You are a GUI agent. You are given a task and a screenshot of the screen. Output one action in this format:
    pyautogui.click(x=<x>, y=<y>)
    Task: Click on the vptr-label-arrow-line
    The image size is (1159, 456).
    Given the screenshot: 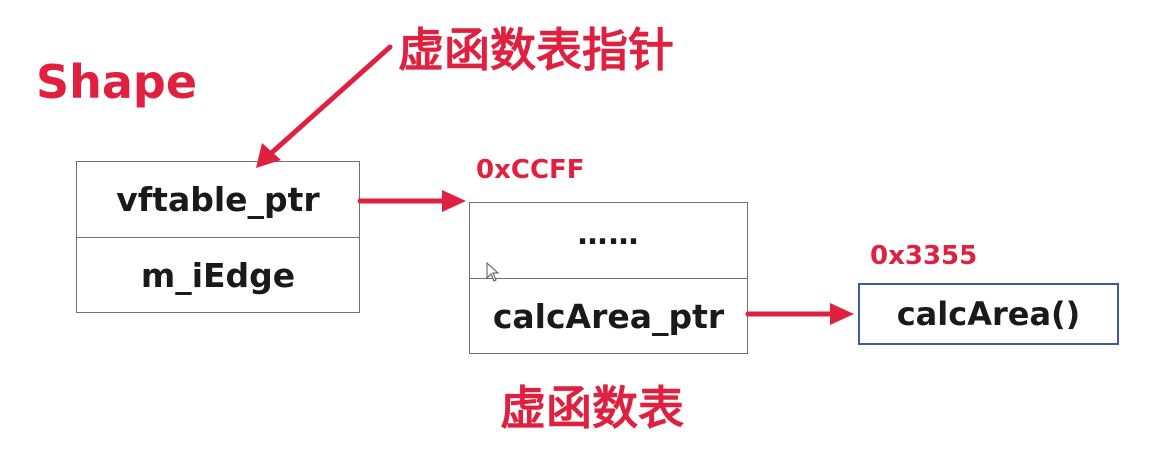 What is the action you would take?
    pyautogui.click(x=329, y=101)
    